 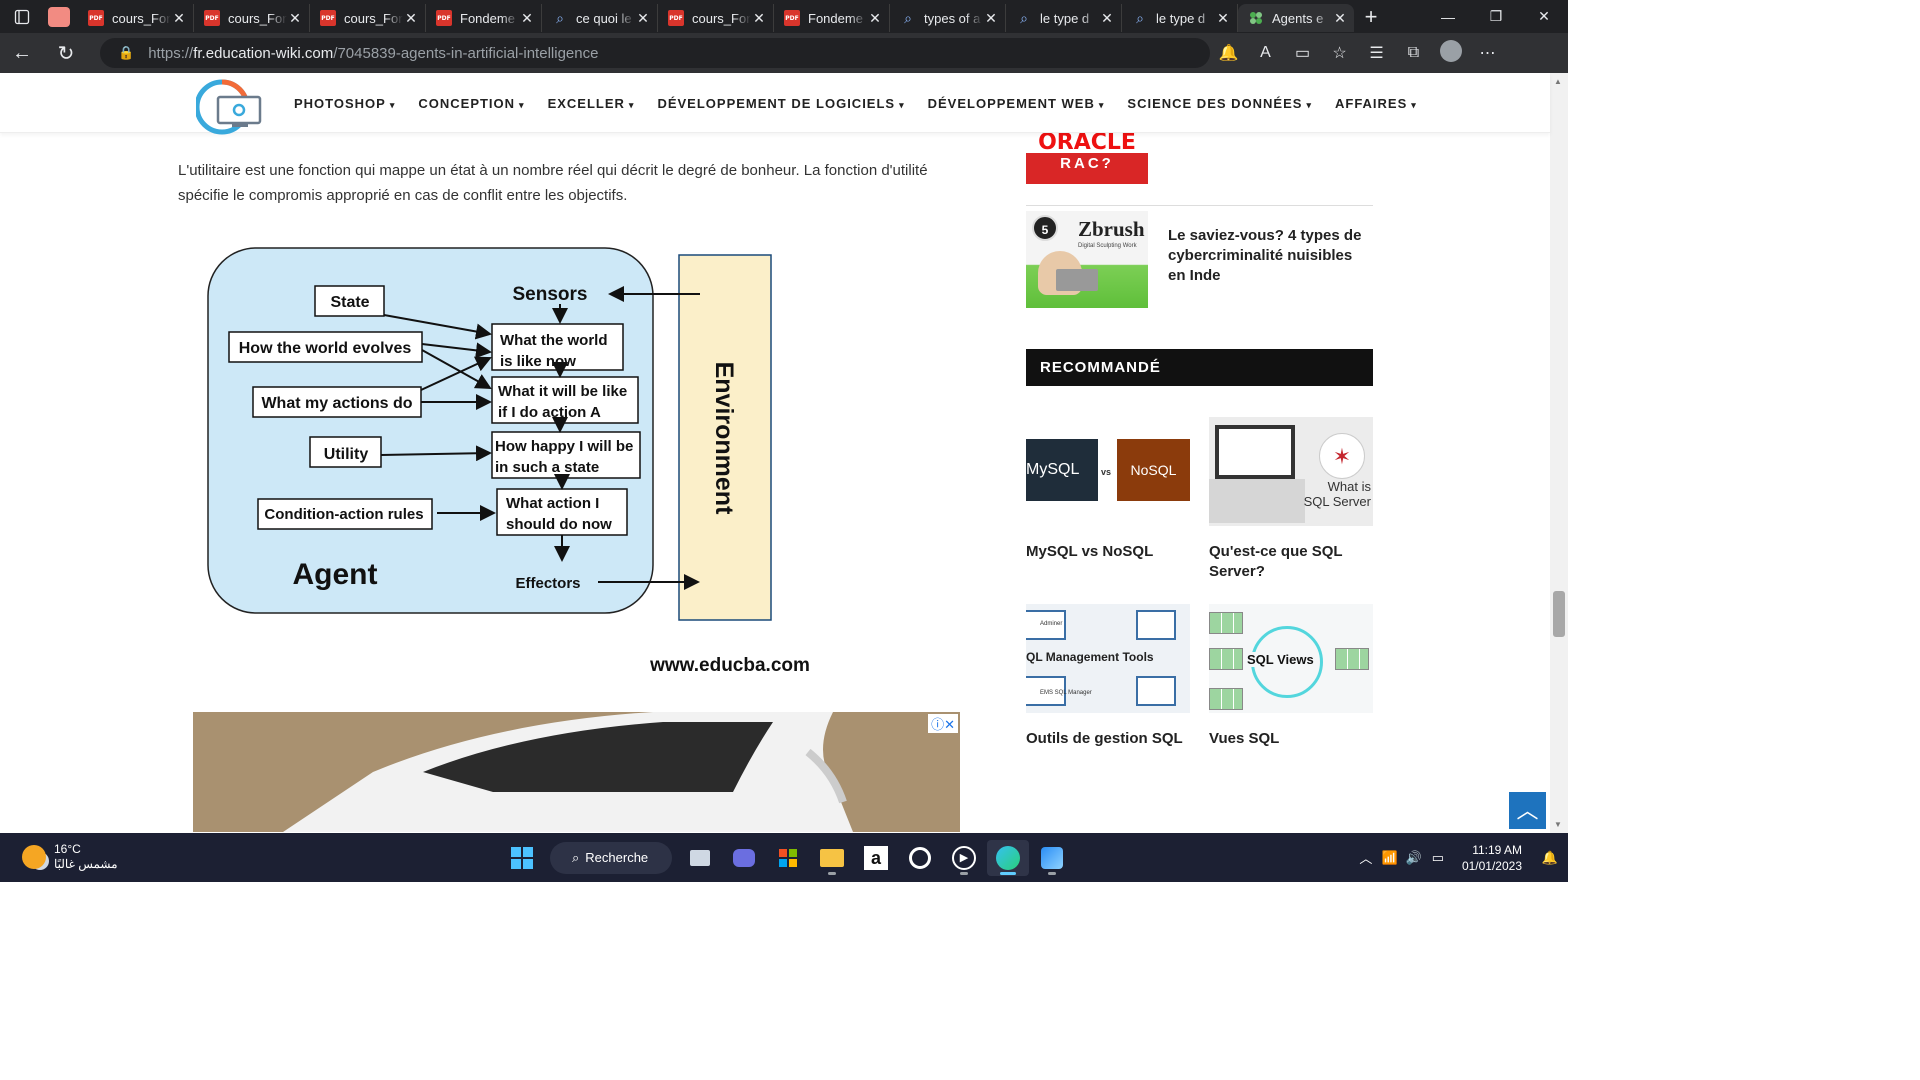 I want to click on start-windows-icon, so click(x=522, y=858).